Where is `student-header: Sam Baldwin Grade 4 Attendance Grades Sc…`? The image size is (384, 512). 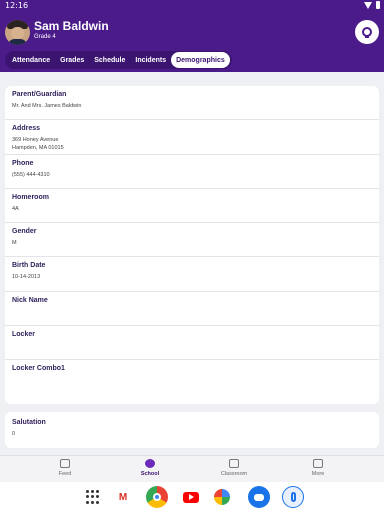
student-header: Sam Baldwin Grade 4 Attendance Grades Sc… is located at coordinates (192, 42).